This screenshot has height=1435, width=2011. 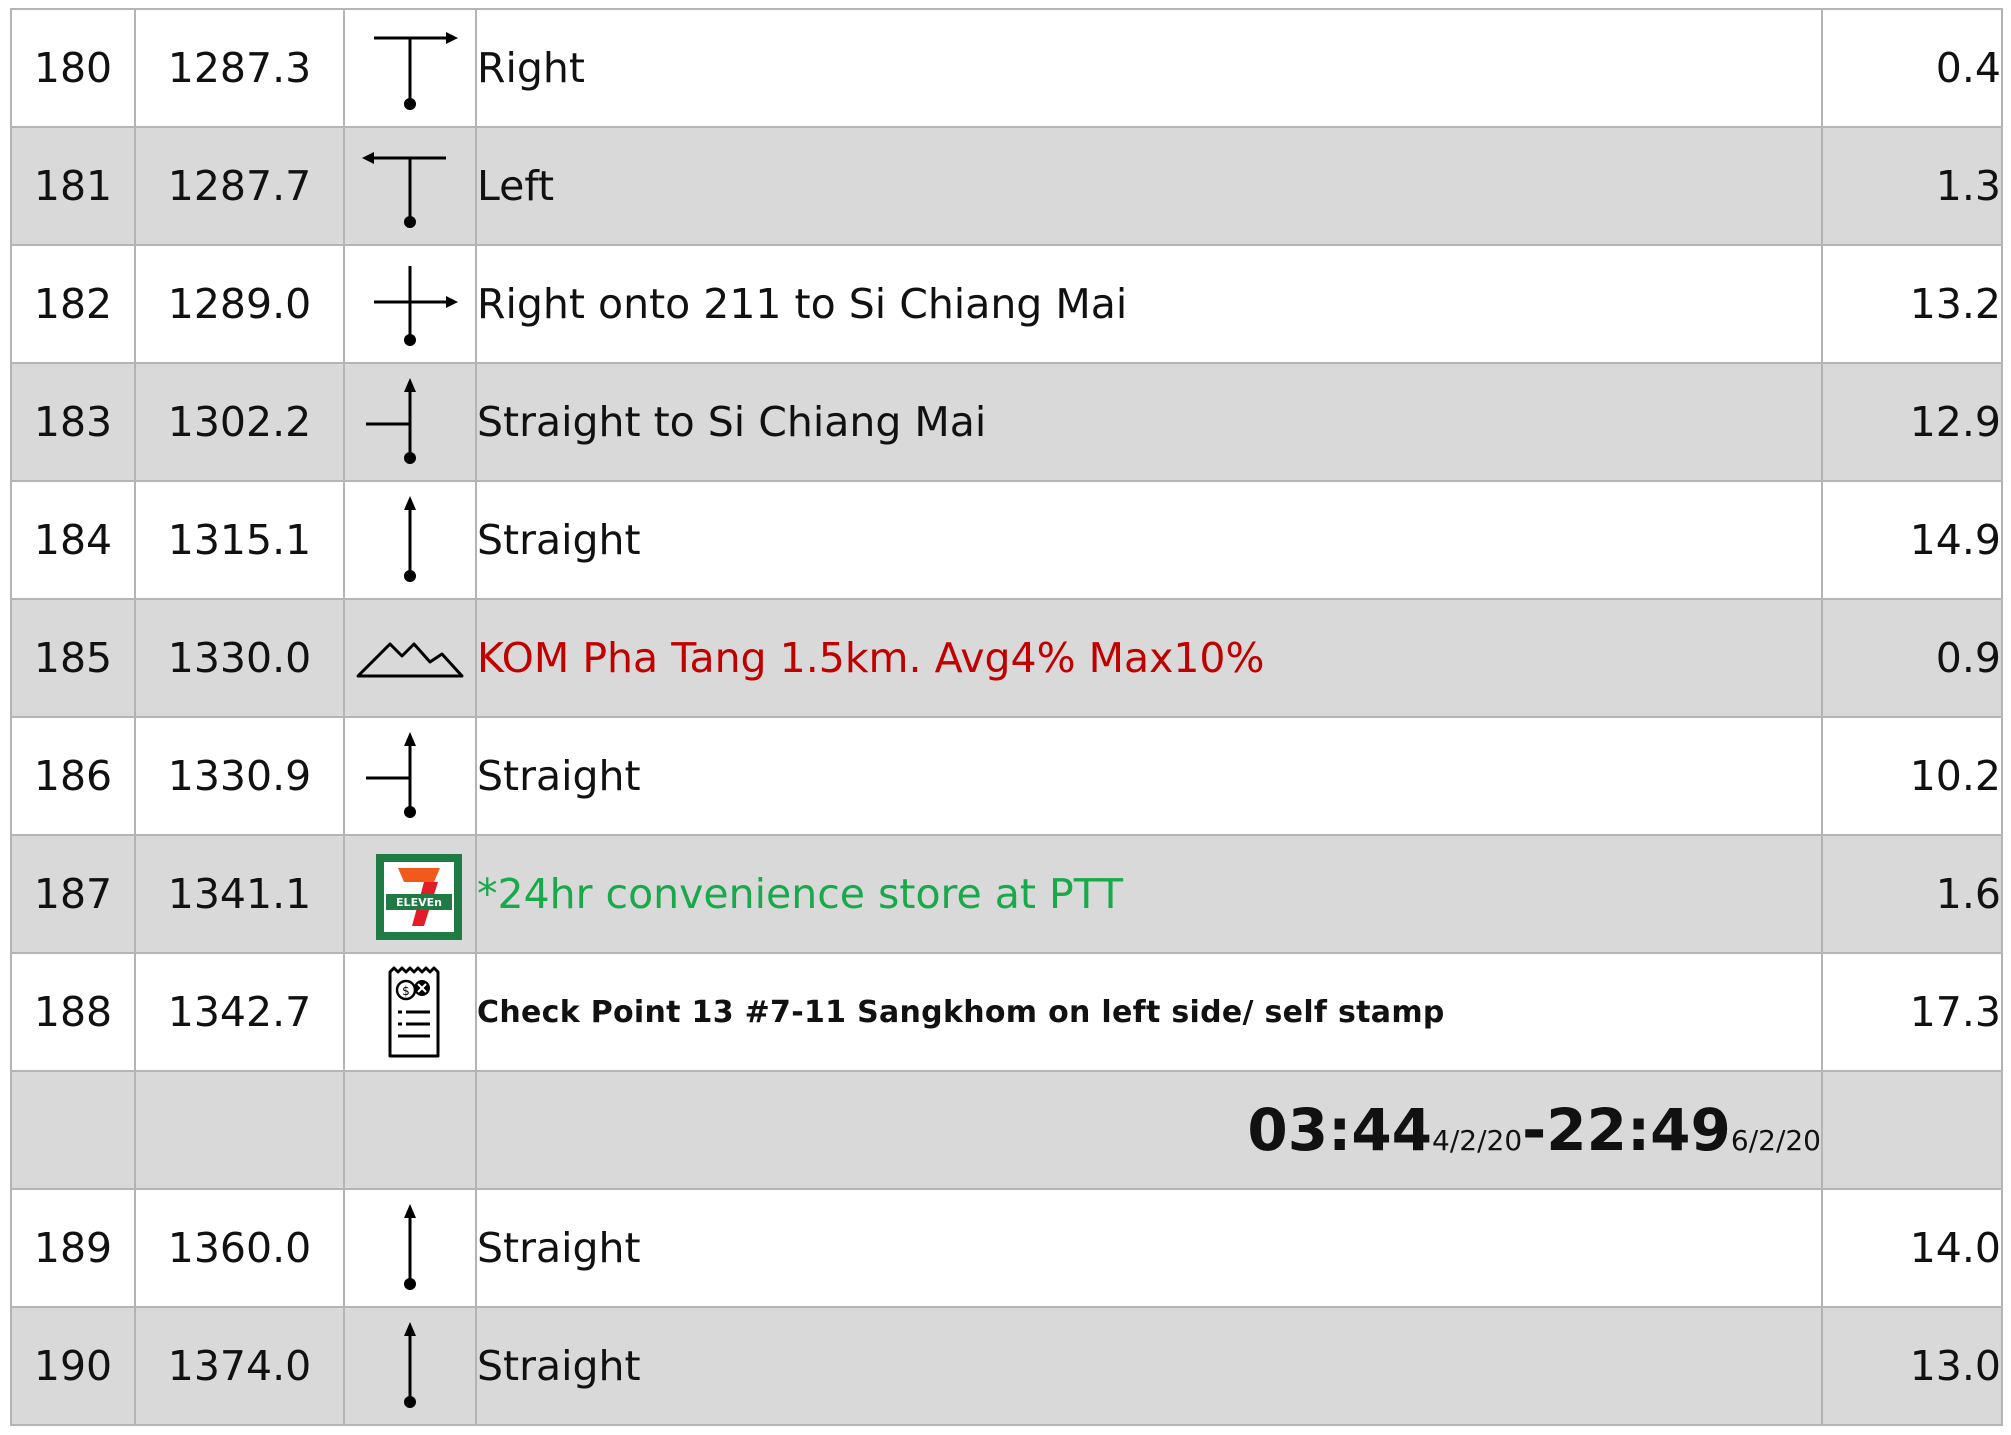 I want to click on step-number: 189, so click(x=73, y=1248).